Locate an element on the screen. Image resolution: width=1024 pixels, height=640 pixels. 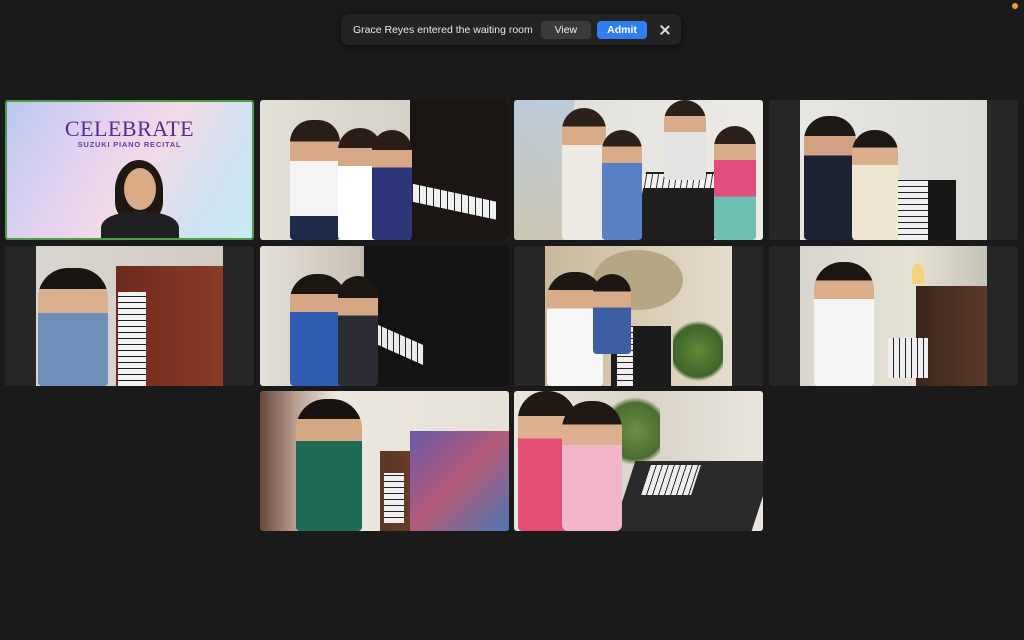
piano-shape is located at coordinates (436, 316).